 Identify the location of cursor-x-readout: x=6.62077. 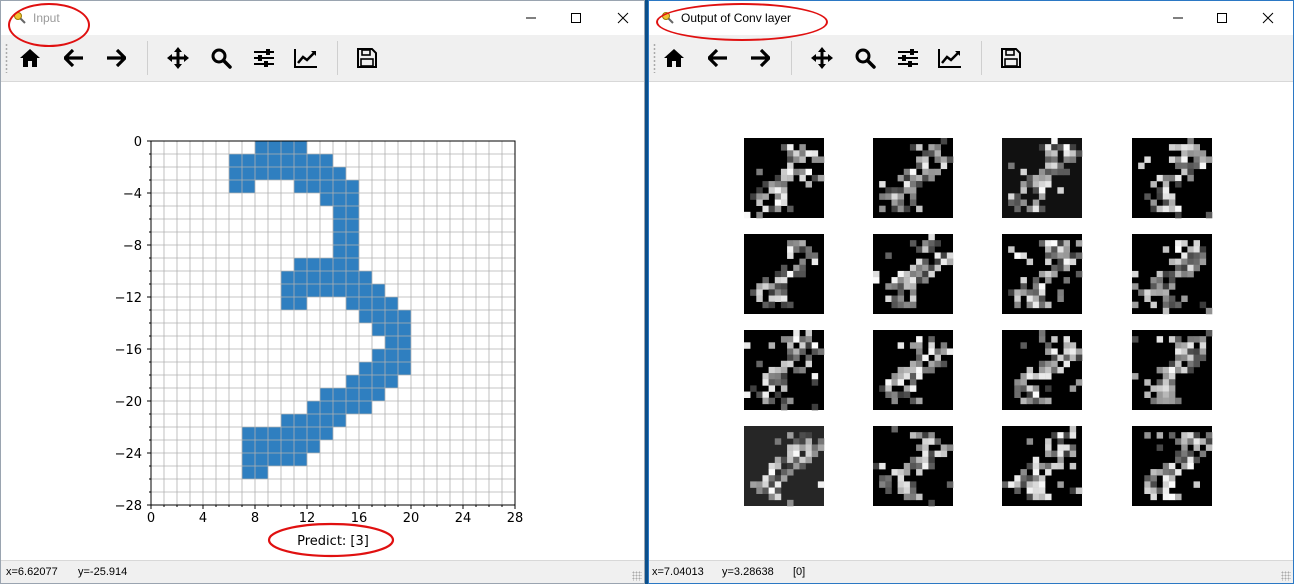
(32, 572).